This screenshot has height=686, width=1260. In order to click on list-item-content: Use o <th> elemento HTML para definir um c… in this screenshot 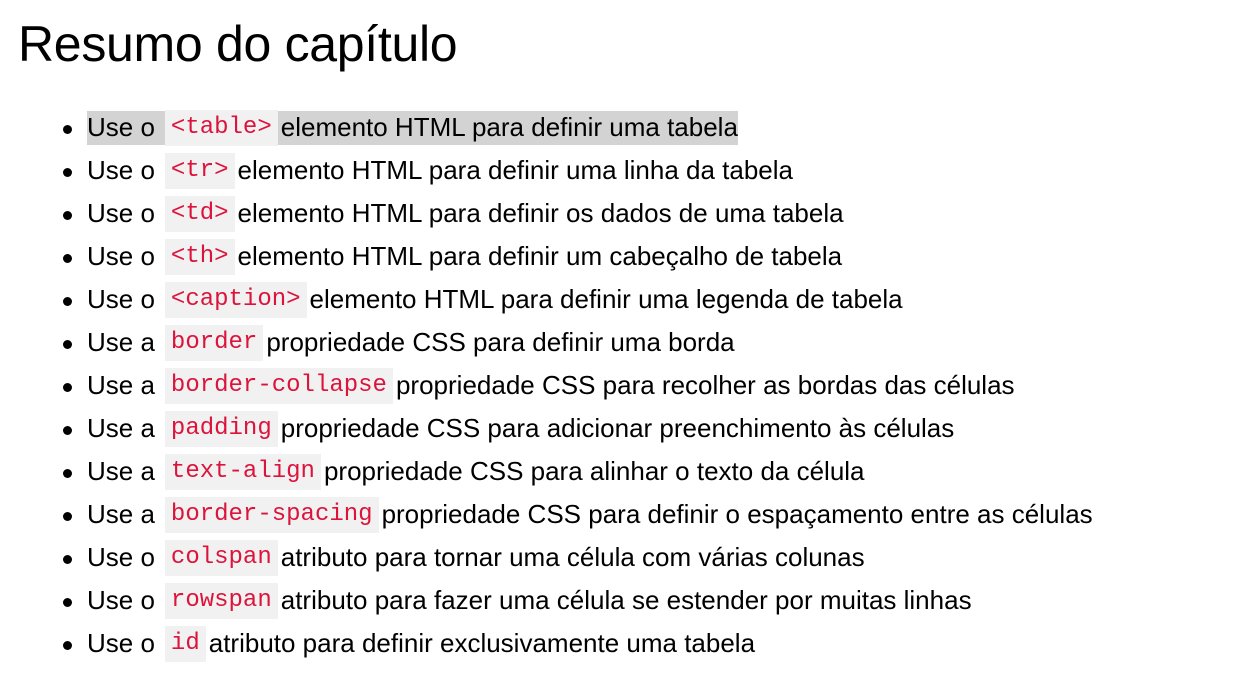, I will do `click(465, 256)`.